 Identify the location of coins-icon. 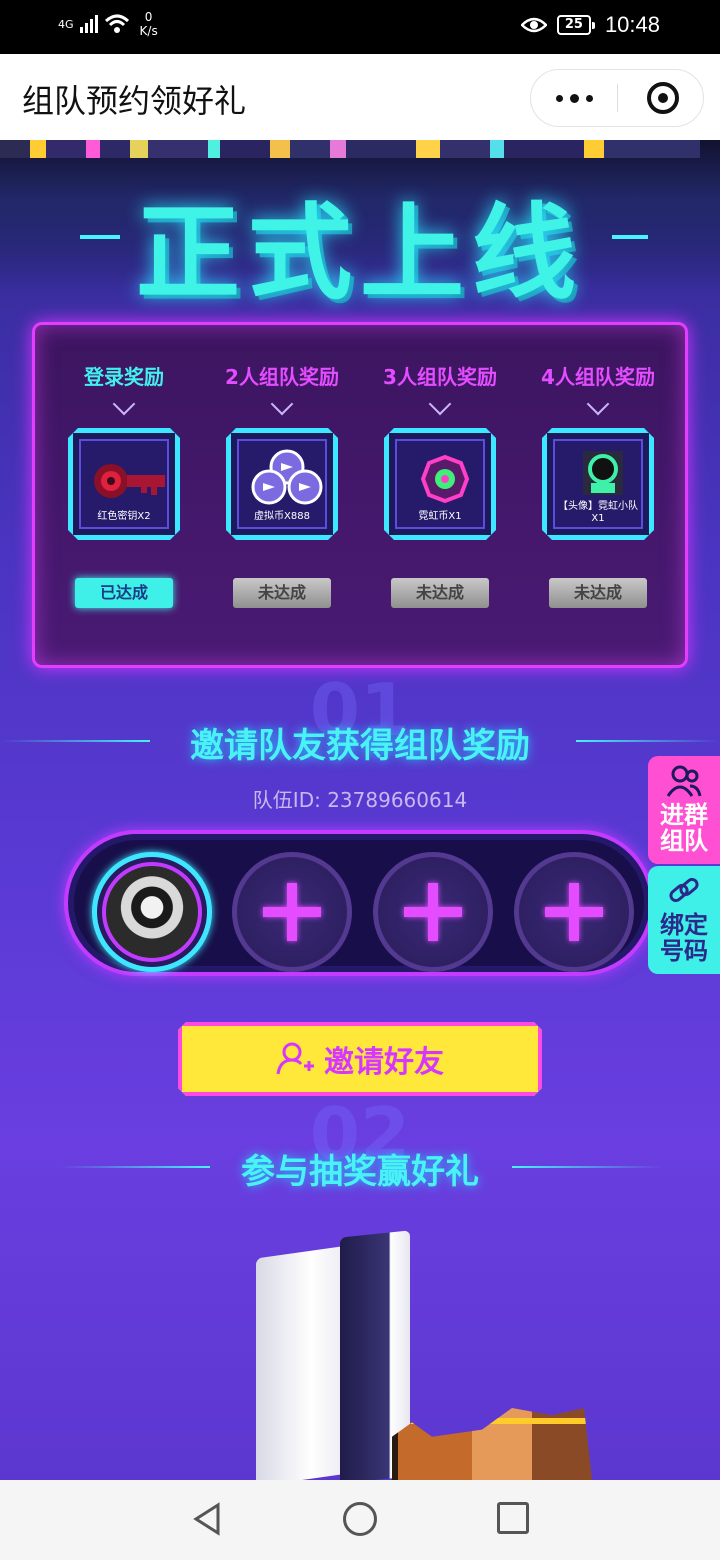
(287, 479).